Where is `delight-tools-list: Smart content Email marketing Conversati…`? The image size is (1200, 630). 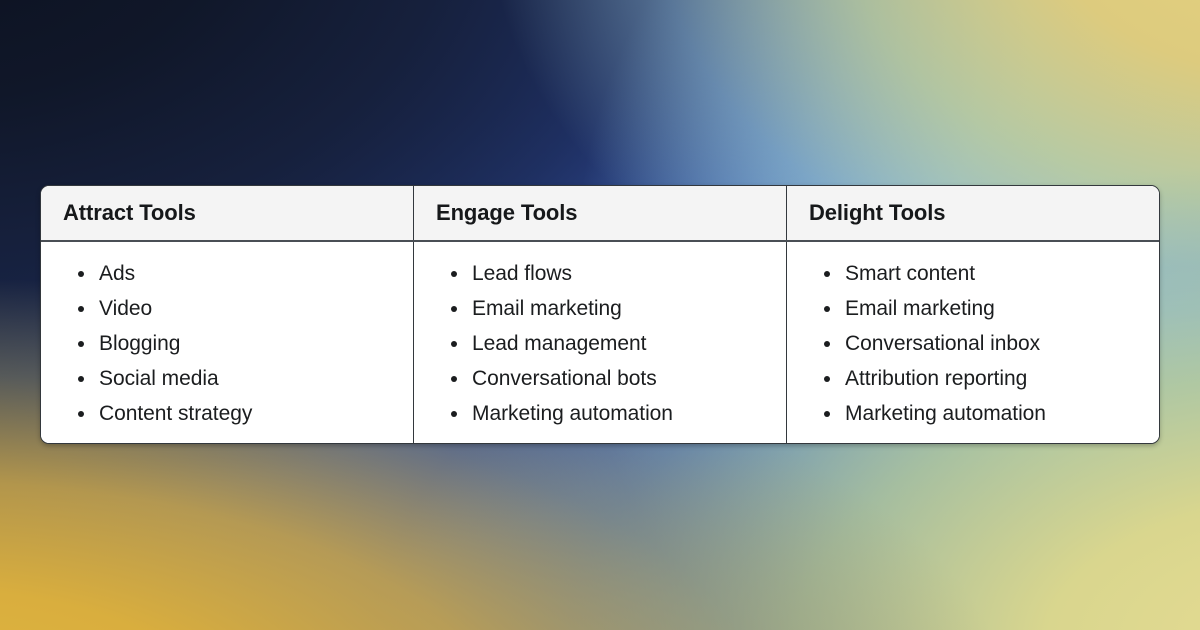 delight-tools-list: Smart content Email marketing Conversati… is located at coordinates (977, 343).